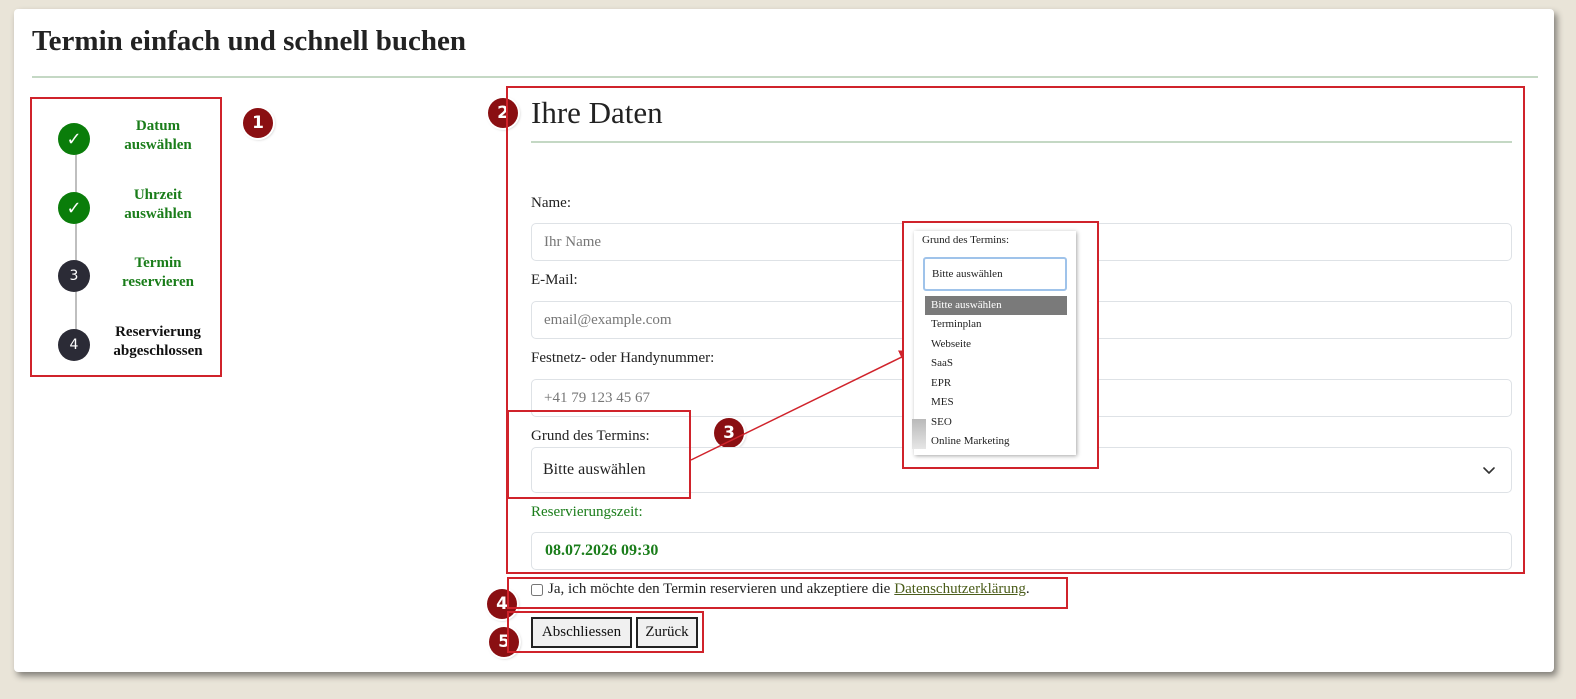 The image size is (1576, 699). Describe the element at coordinates (966, 240) in the screenshot. I see `dropdown-preview-label: Grund des Termins:` at that location.